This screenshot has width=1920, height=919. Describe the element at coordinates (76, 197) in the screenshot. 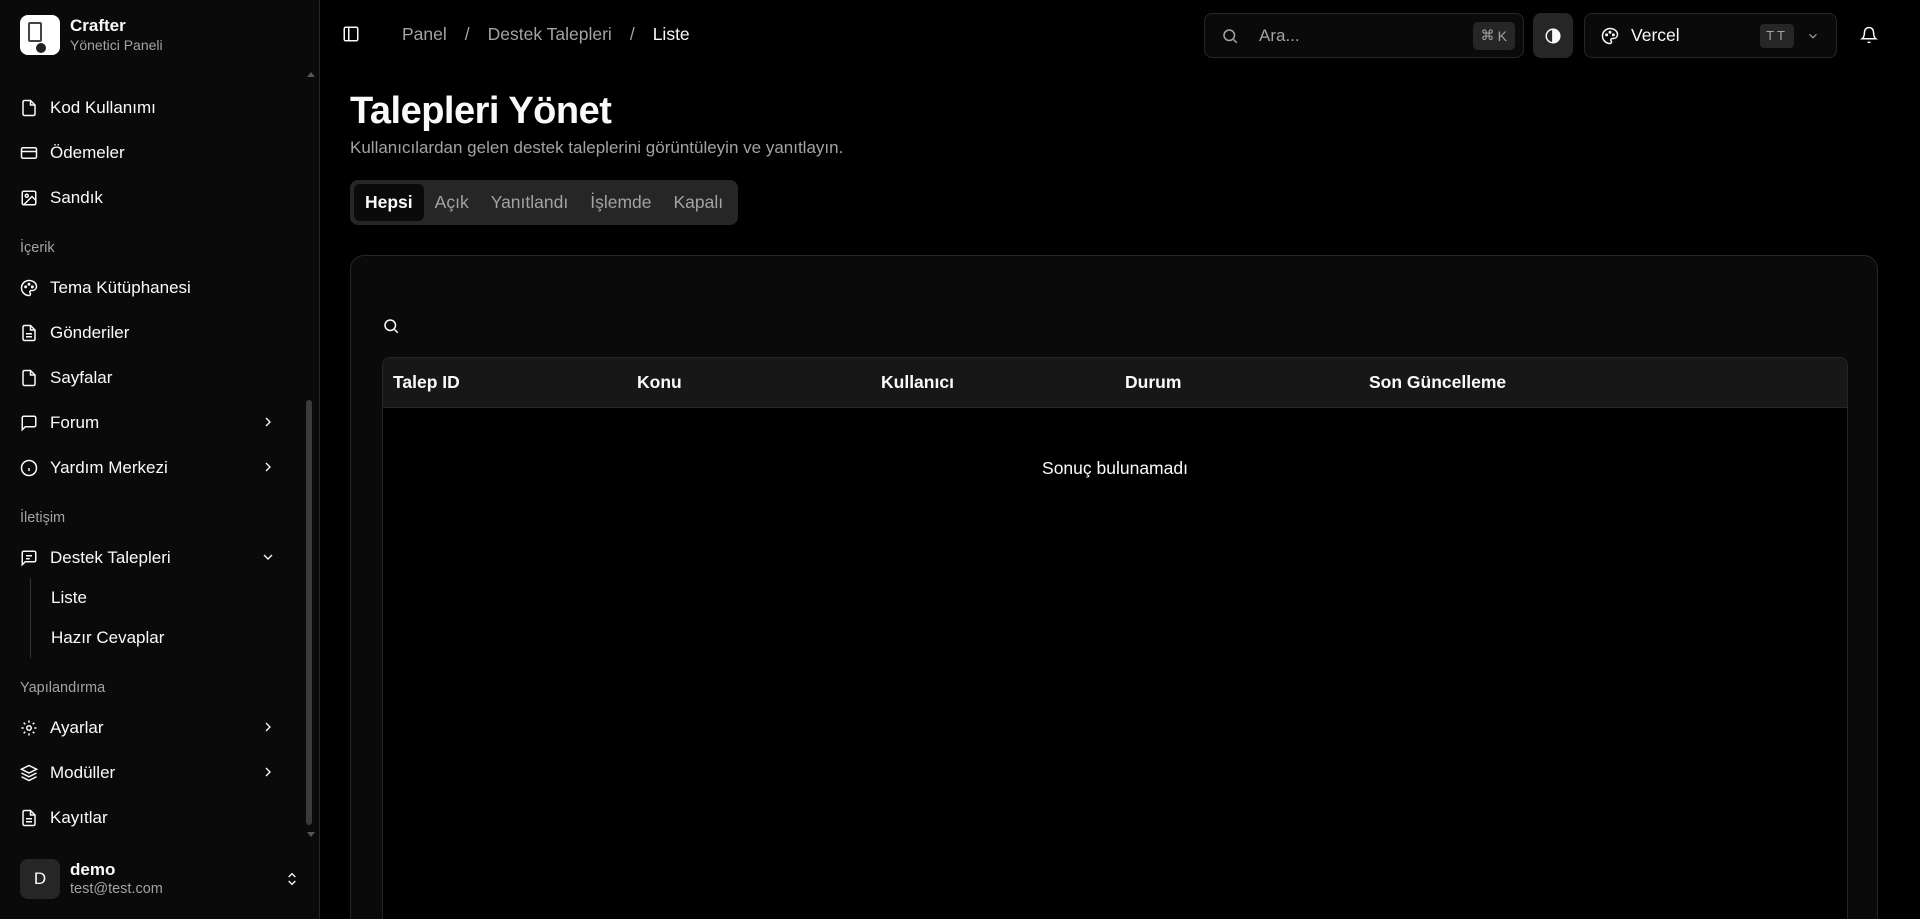

I see `sidebar-item-label: Sandık` at that location.